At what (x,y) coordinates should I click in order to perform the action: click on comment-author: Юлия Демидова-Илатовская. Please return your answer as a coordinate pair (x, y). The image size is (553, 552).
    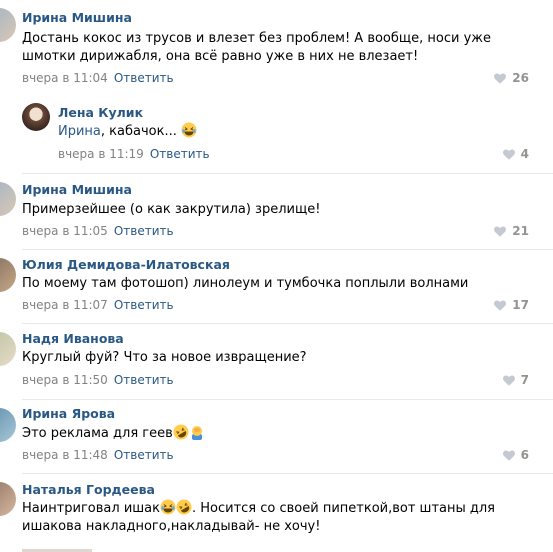
    Looking at the image, I should click on (126, 264).